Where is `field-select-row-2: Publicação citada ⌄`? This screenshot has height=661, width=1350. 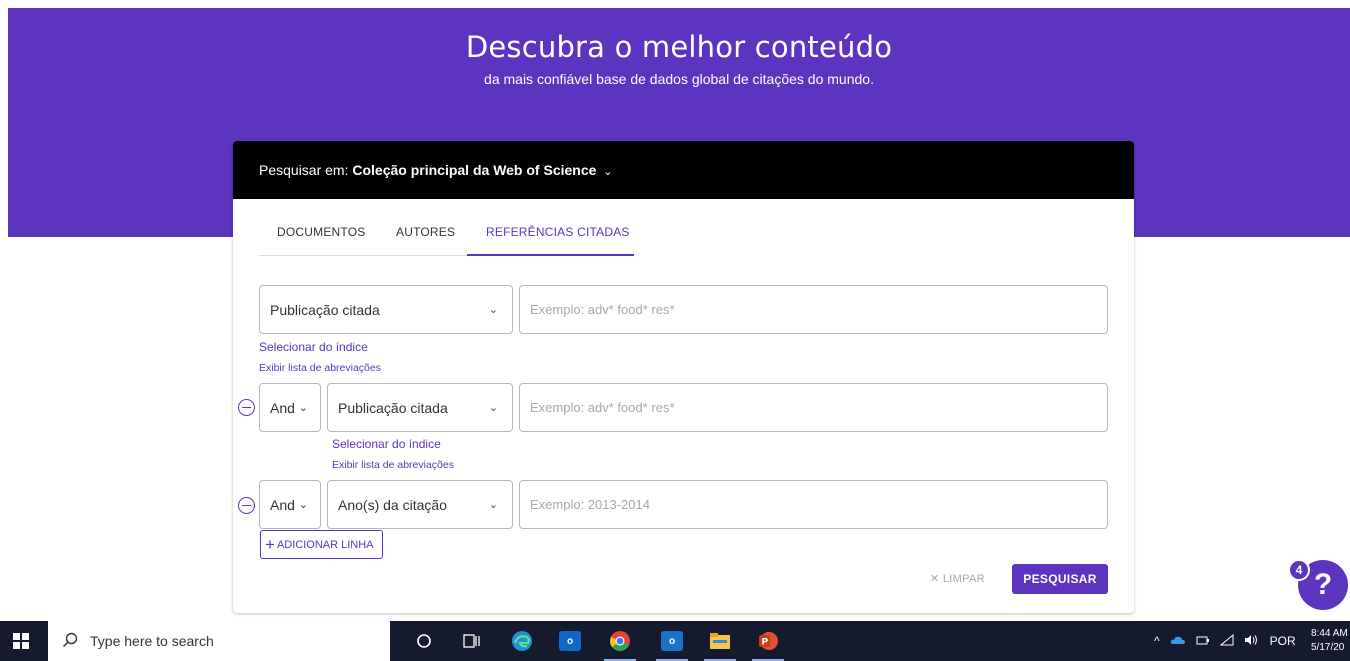 field-select-row-2: Publicação citada ⌄ is located at coordinates (420, 407).